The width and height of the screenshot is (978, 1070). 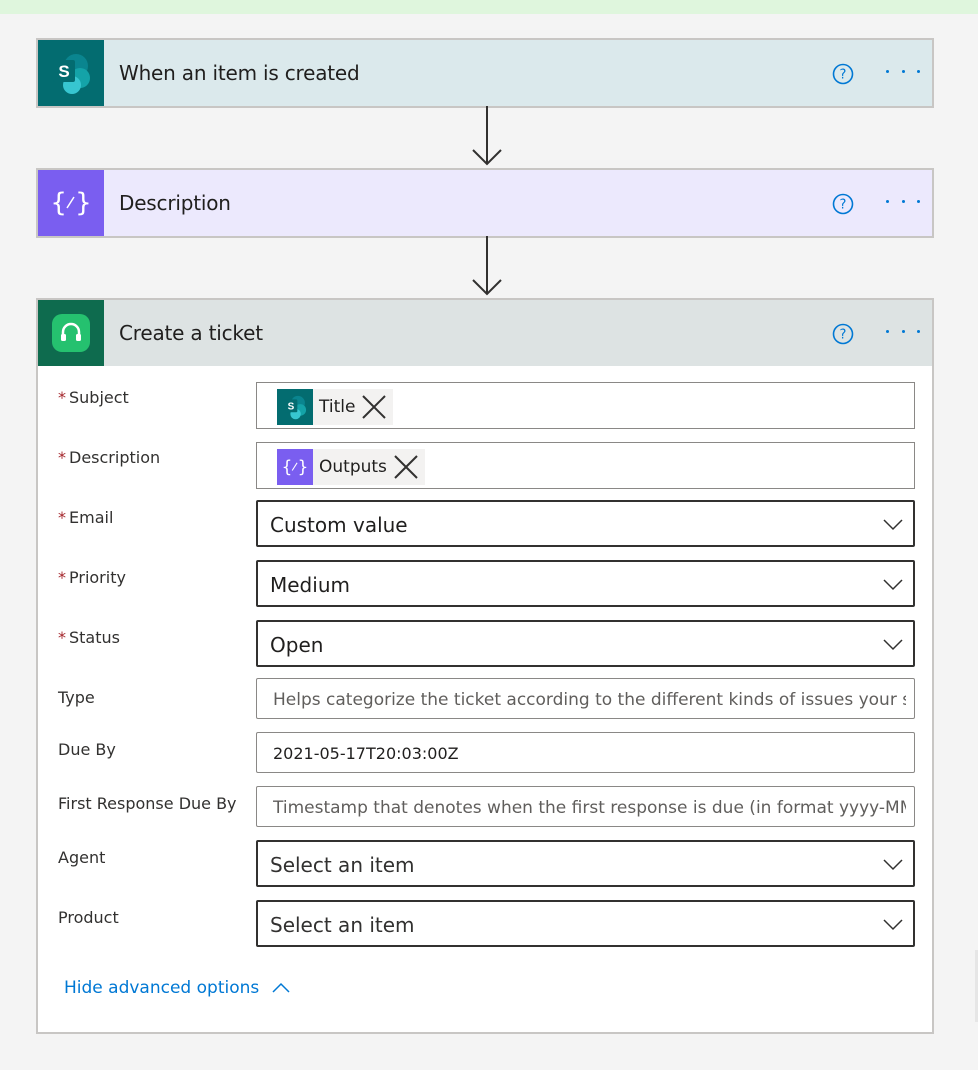 What do you see at coordinates (109, 457) in the screenshot?
I see `description-label: * Description` at bounding box center [109, 457].